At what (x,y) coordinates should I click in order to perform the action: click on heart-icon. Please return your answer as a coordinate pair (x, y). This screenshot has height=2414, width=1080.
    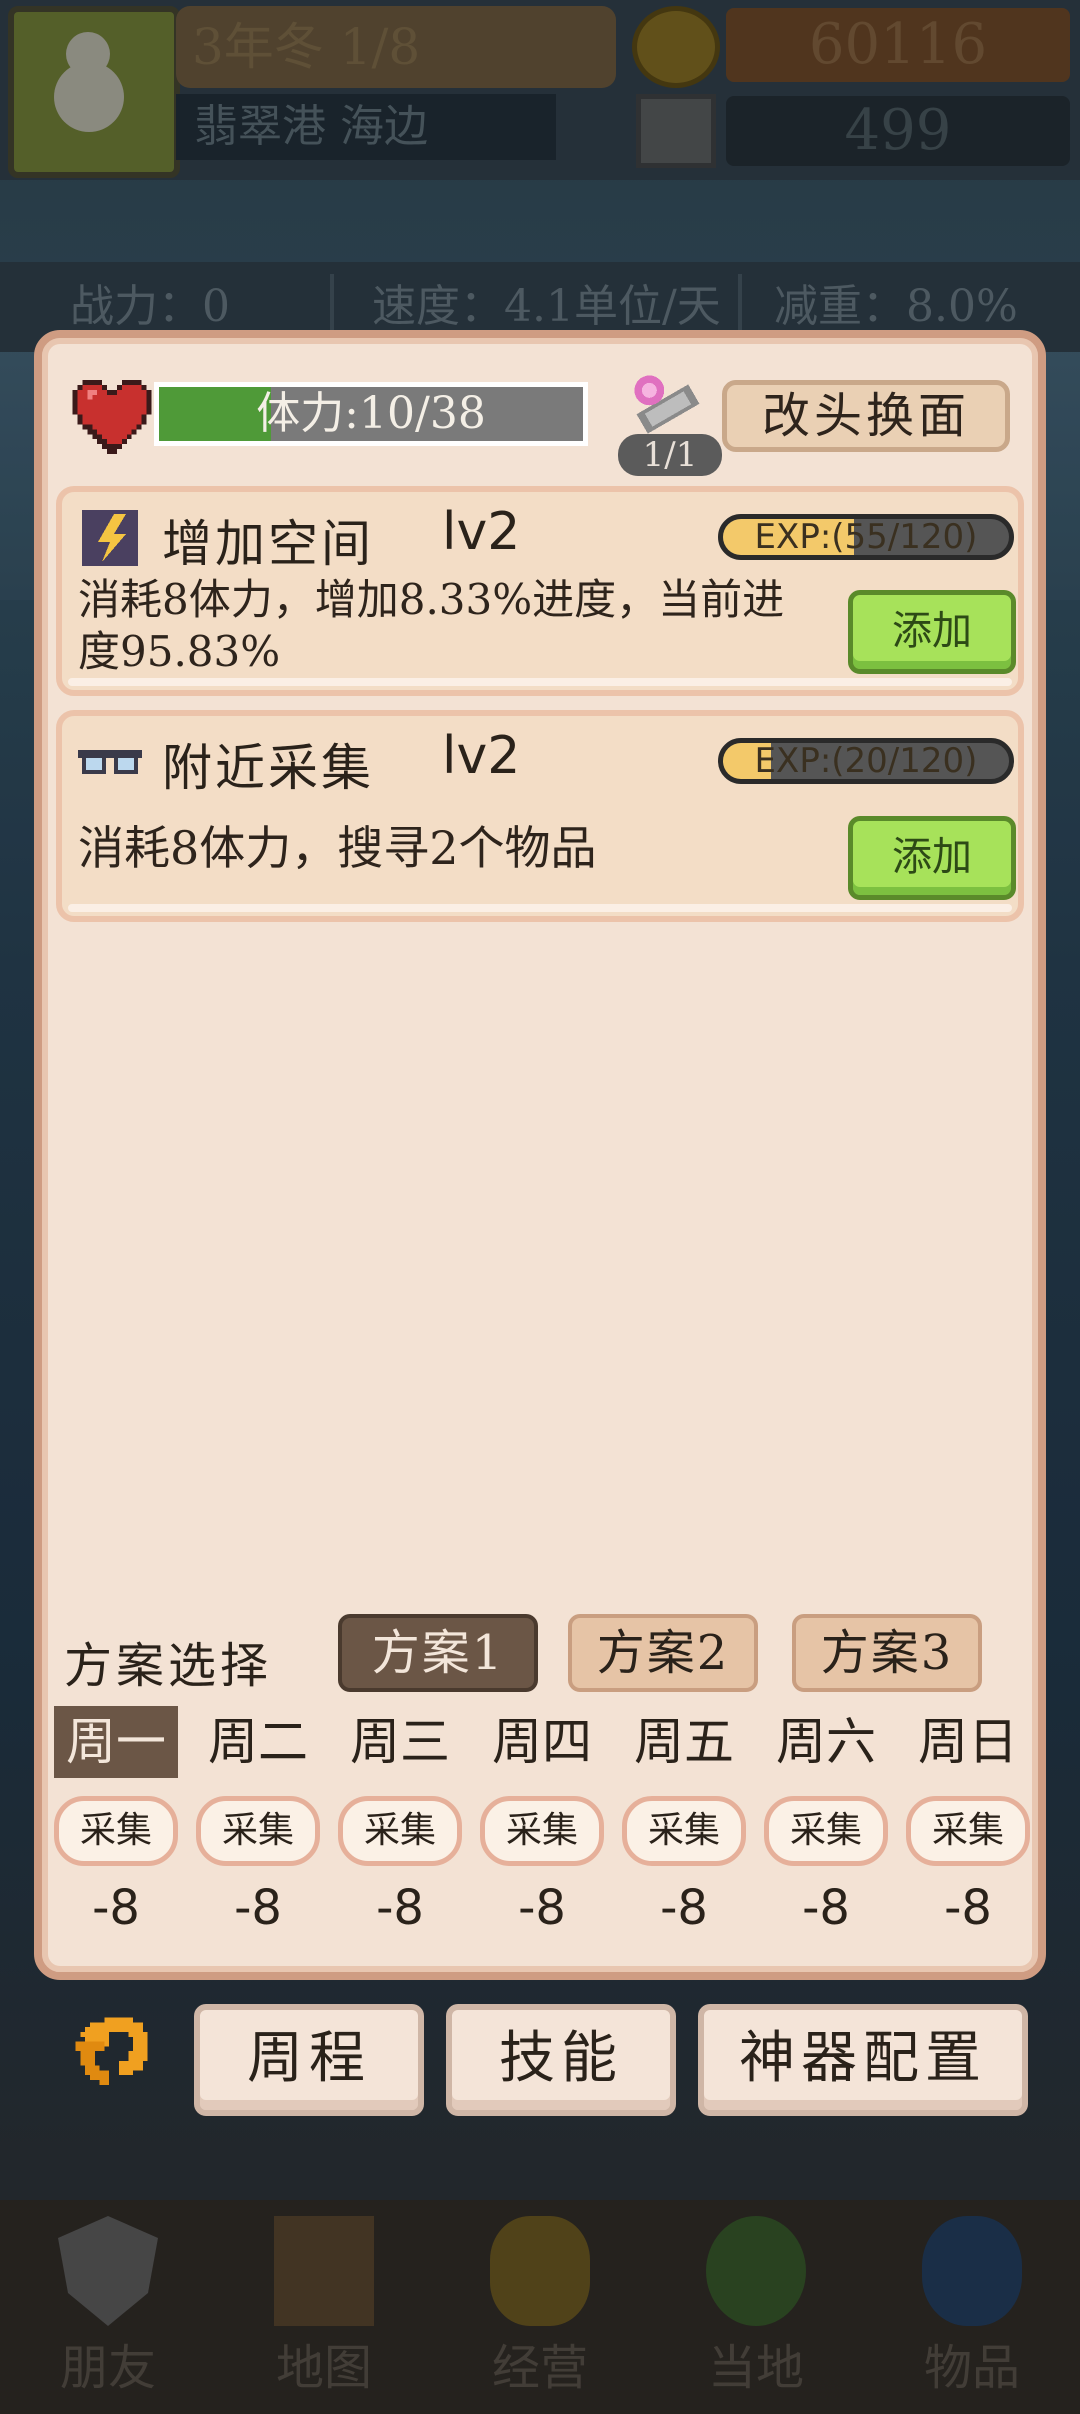
    Looking at the image, I should click on (112, 417).